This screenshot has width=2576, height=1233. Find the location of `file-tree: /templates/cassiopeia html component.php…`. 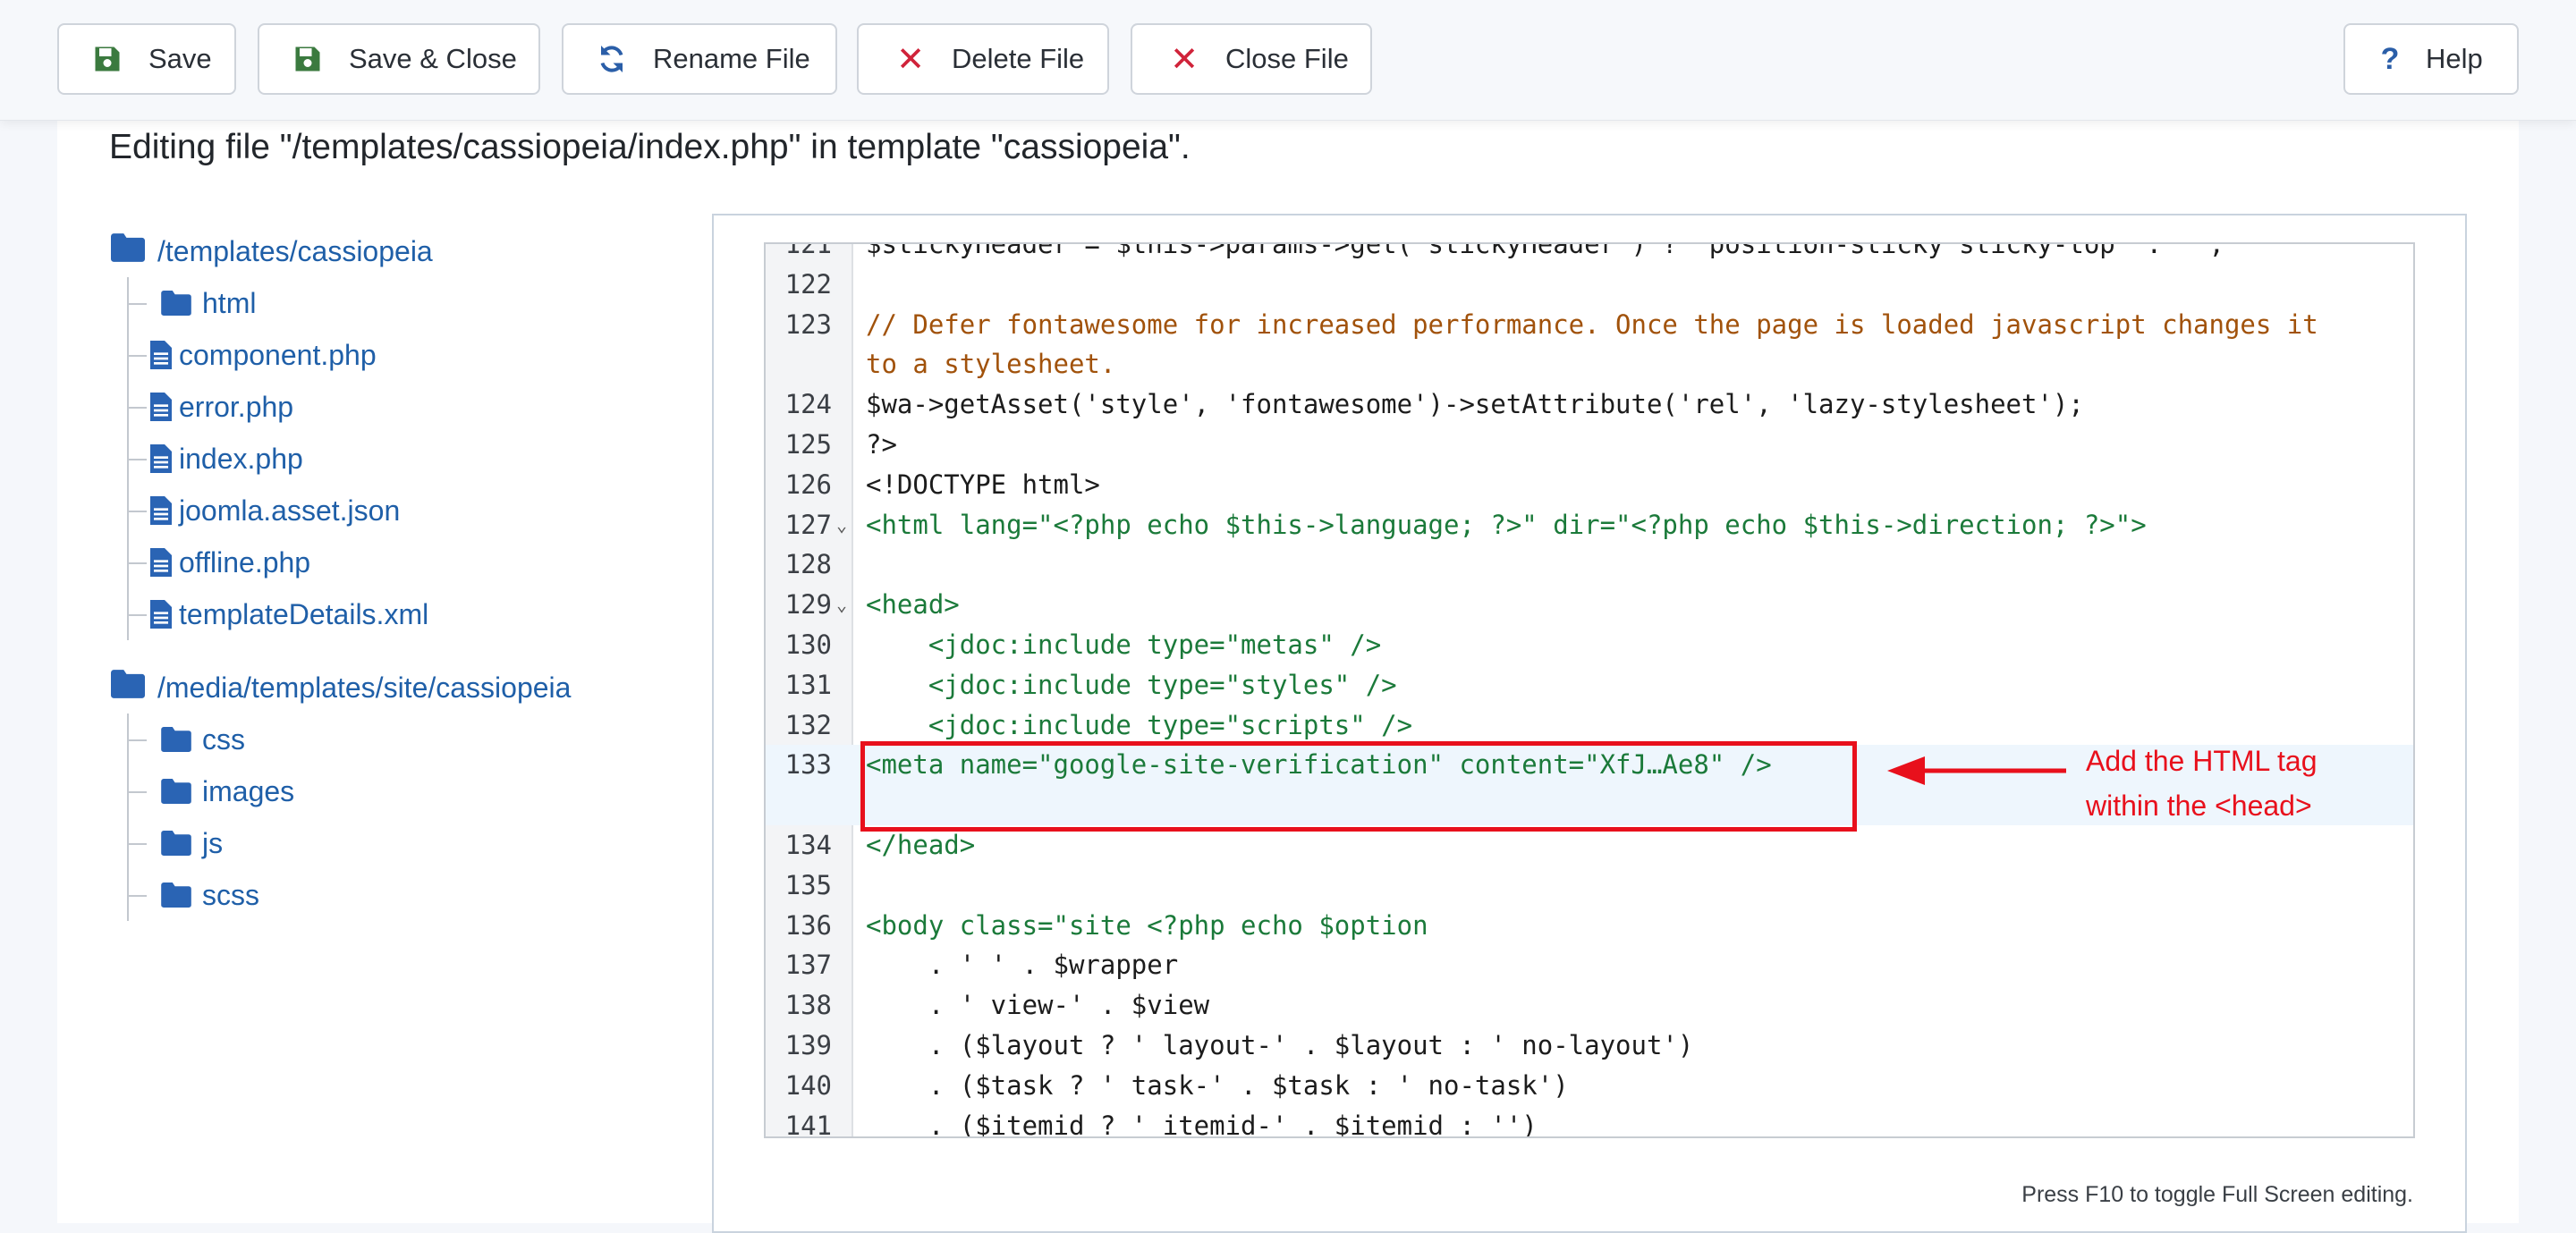

file-tree: /templates/cassiopeia html component.php… is located at coordinates (397, 583).